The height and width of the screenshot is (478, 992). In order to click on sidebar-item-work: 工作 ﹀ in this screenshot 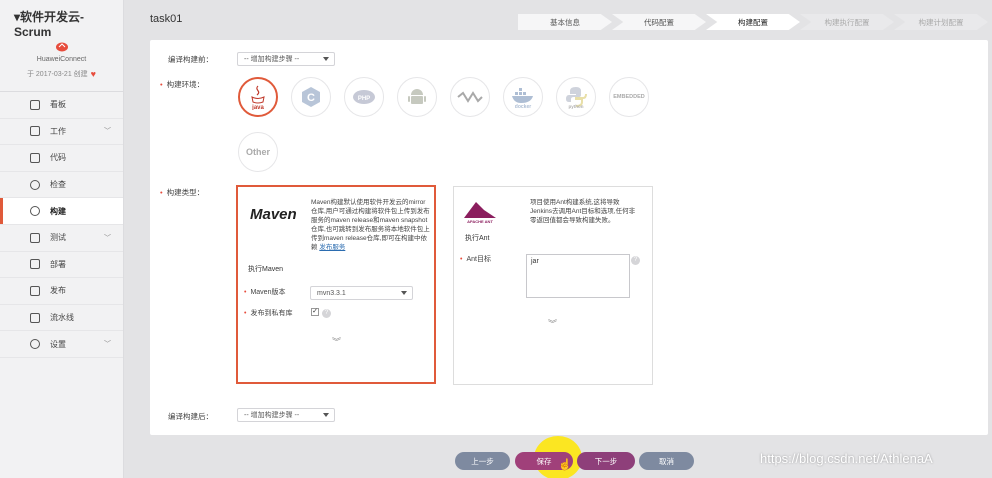, I will do `click(61, 132)`.